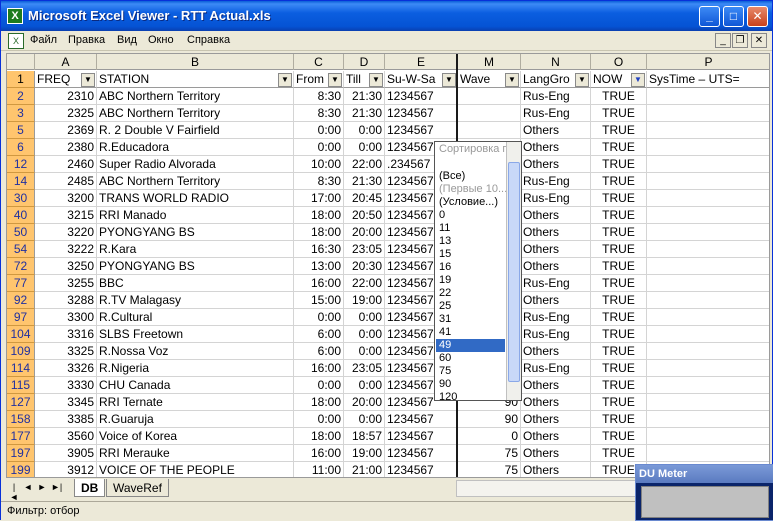  I want to click on row-header: 177, so click(21, 436).